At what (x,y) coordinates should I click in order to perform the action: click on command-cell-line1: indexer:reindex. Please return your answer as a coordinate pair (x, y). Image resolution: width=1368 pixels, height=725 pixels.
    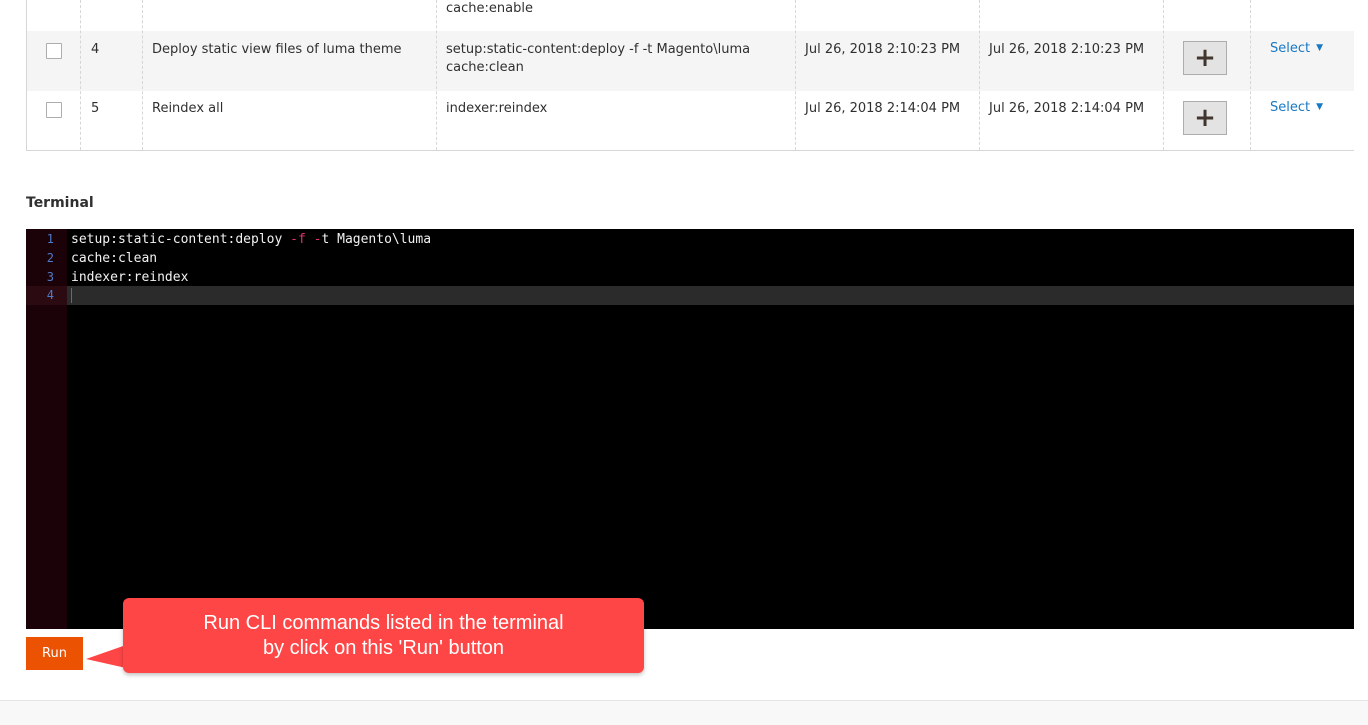
    Looking at the image, I should click on (497, 108).